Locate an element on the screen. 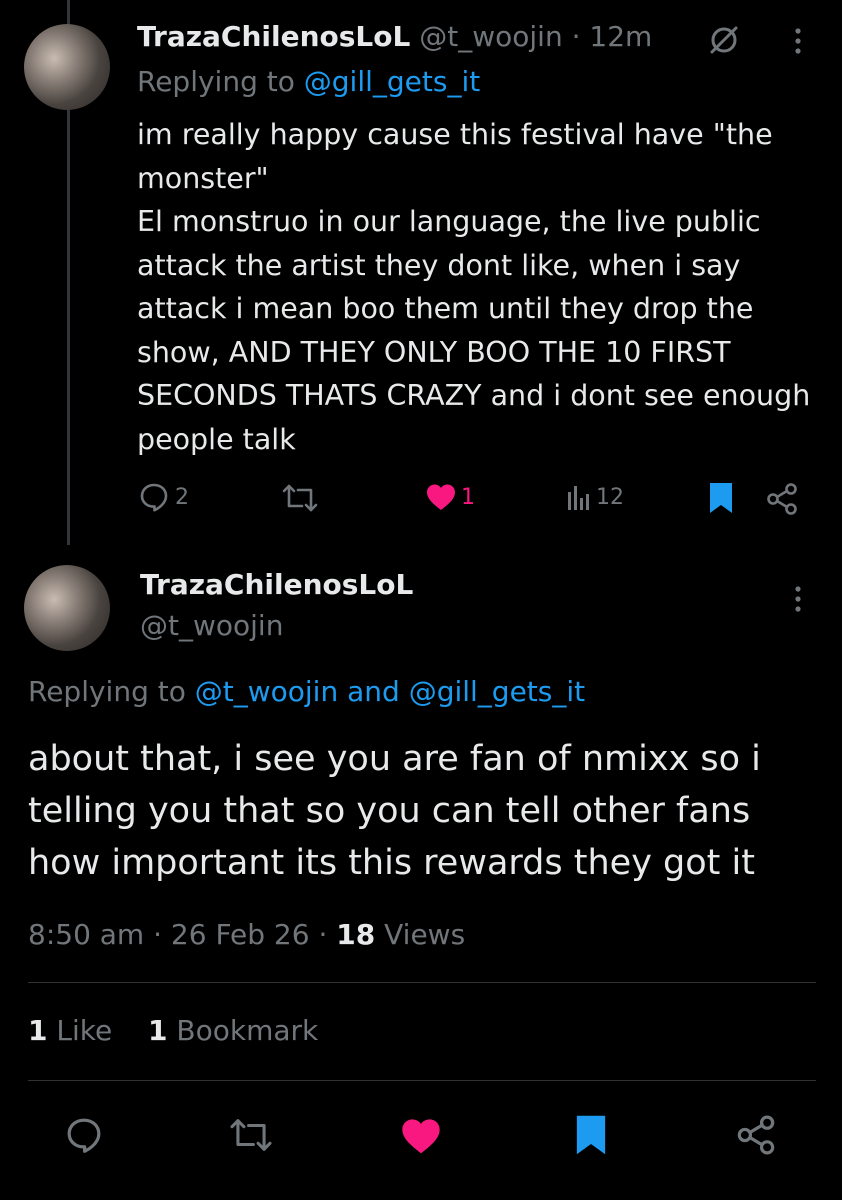  tweet-metadata: 8:50 am · 26 Feb 26 · 18 Views is located at coordinates (247, 934).